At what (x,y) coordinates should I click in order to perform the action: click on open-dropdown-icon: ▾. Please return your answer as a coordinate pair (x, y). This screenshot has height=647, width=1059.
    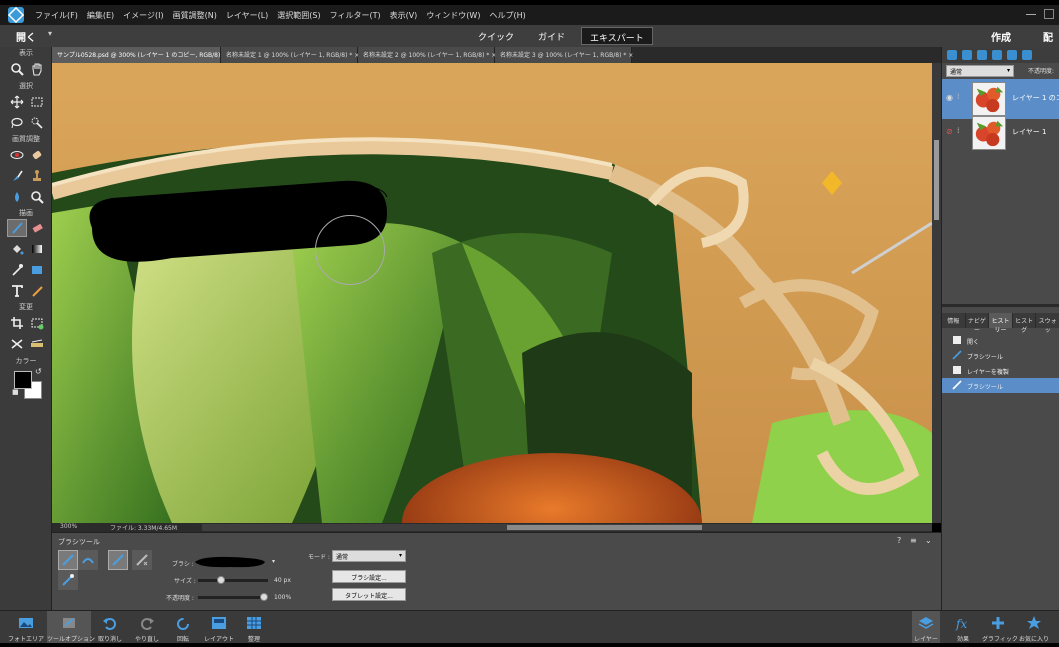
    Looking at the image, I should click on (50, 33).